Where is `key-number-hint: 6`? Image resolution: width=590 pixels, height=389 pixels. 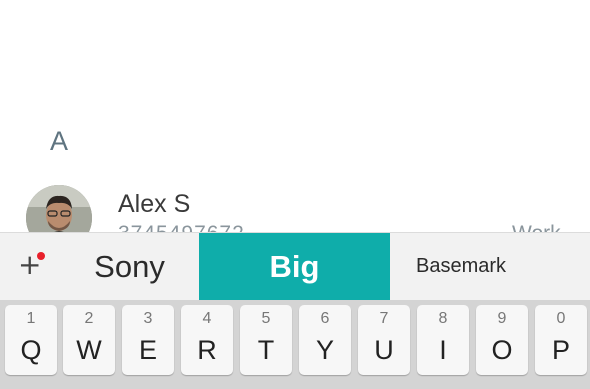
key-number-hint: 6 is located at coordinates (325, 318).